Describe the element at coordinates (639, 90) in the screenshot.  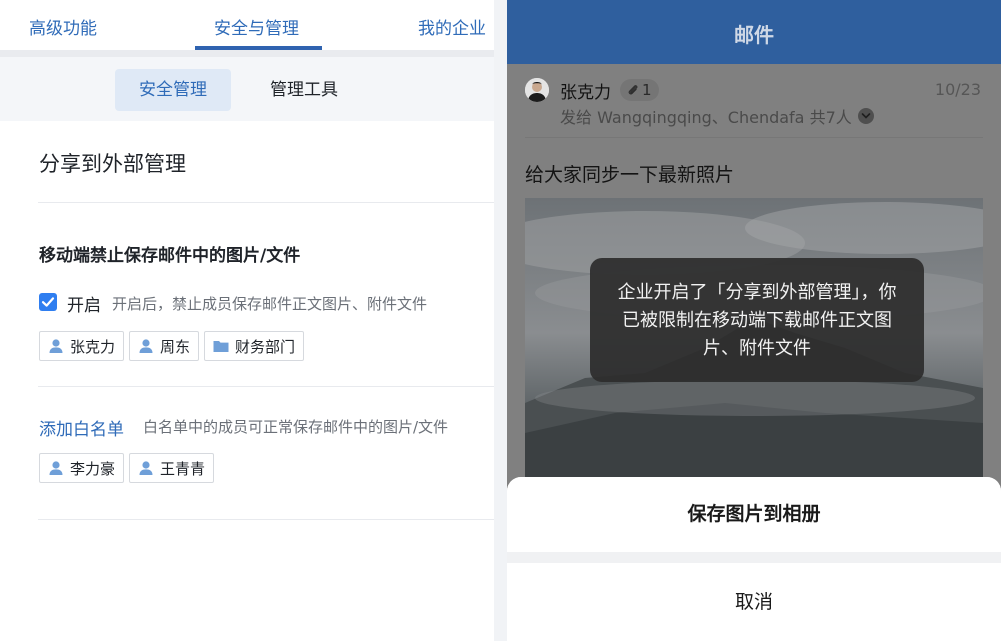
I see `attachment-badge: 1` at that location.